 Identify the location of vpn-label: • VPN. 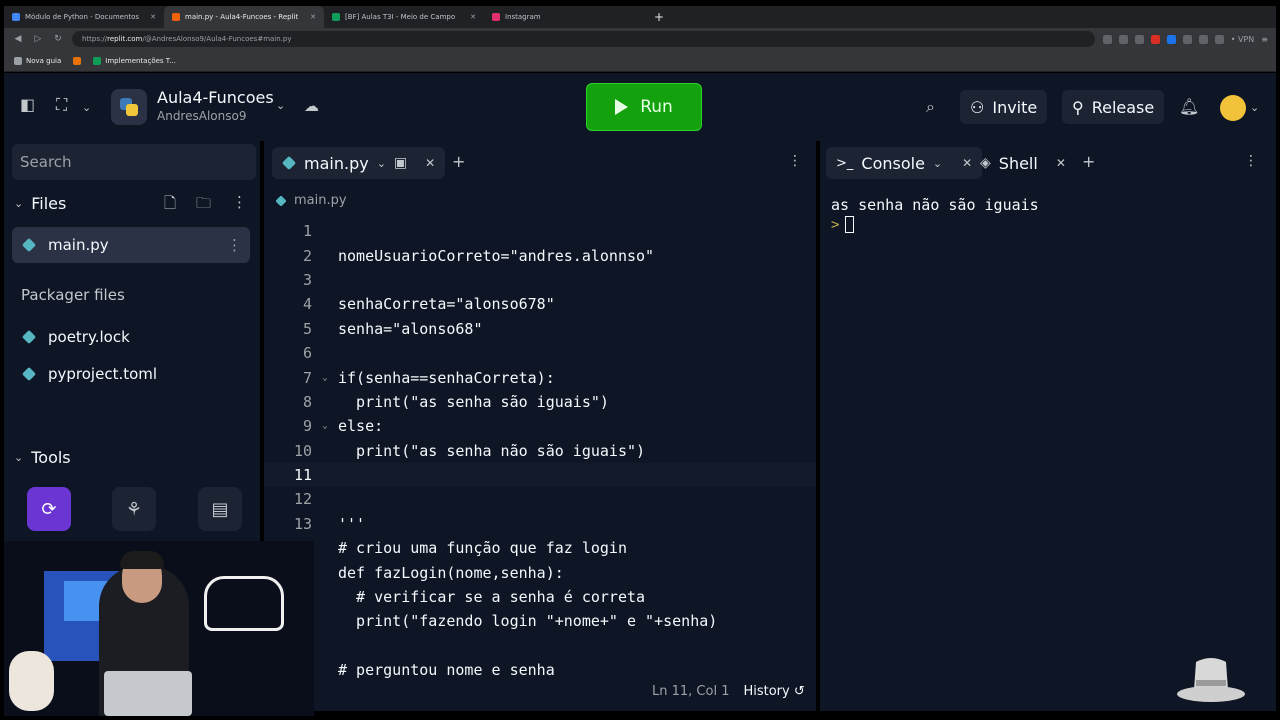
(1243, 39).